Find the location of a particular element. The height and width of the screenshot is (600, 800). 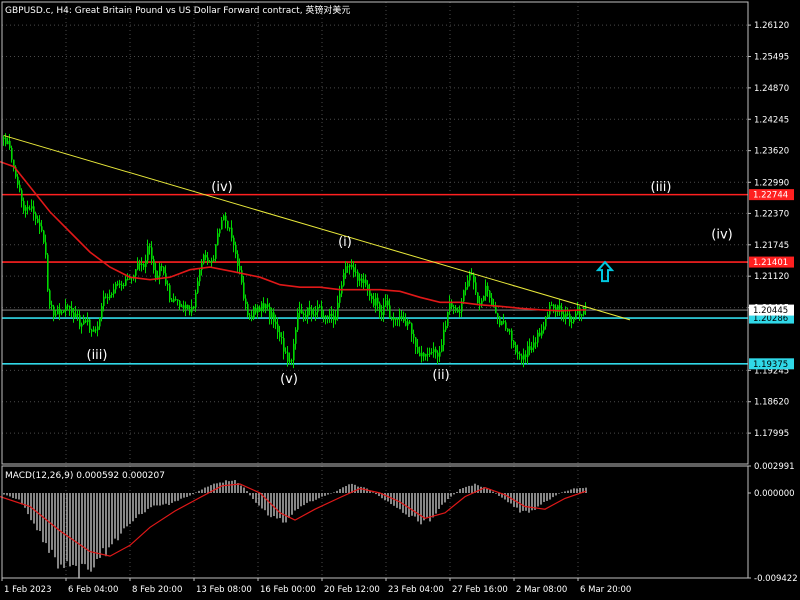

x-tick-label: 27 Feb 16:00 is located at coordinates (480, 590).